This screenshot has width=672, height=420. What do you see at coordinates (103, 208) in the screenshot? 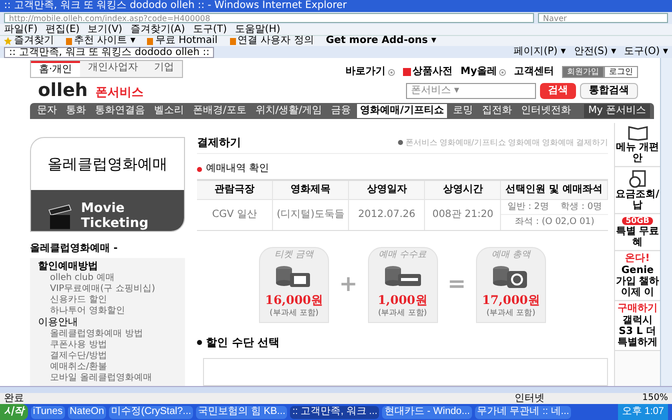
I see `banner-text: Movie` at bounding box center [103, 208].